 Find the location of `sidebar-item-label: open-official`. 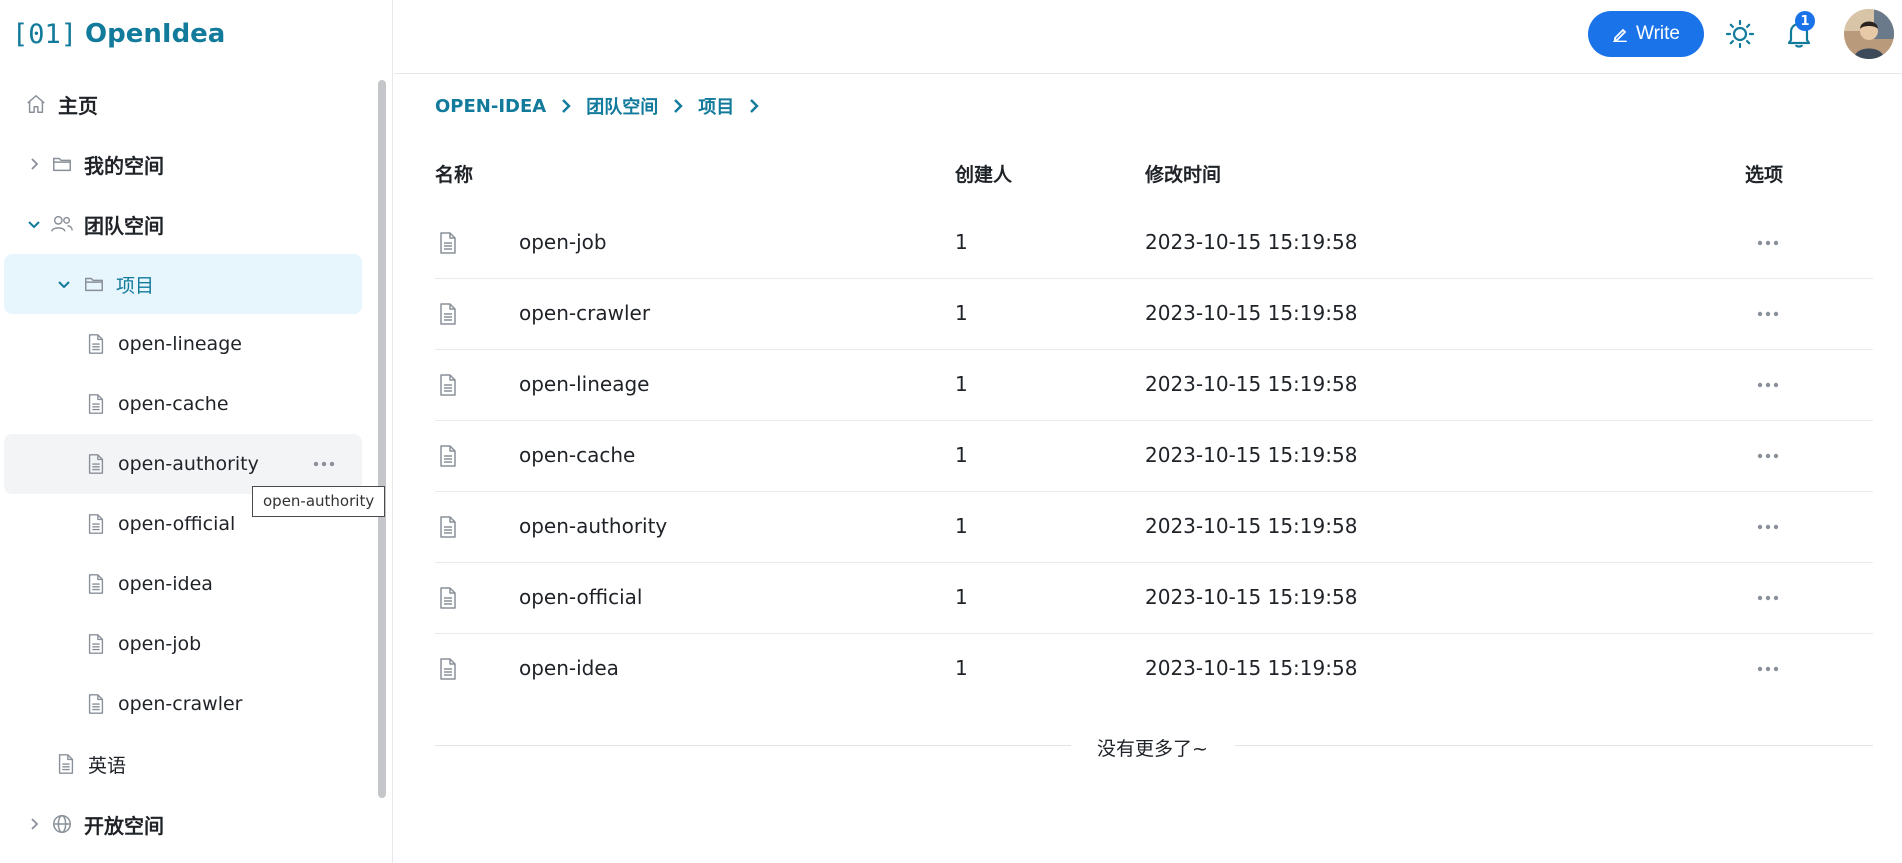

sidebar-item-label: open-official is located at coordinates (177, 524).